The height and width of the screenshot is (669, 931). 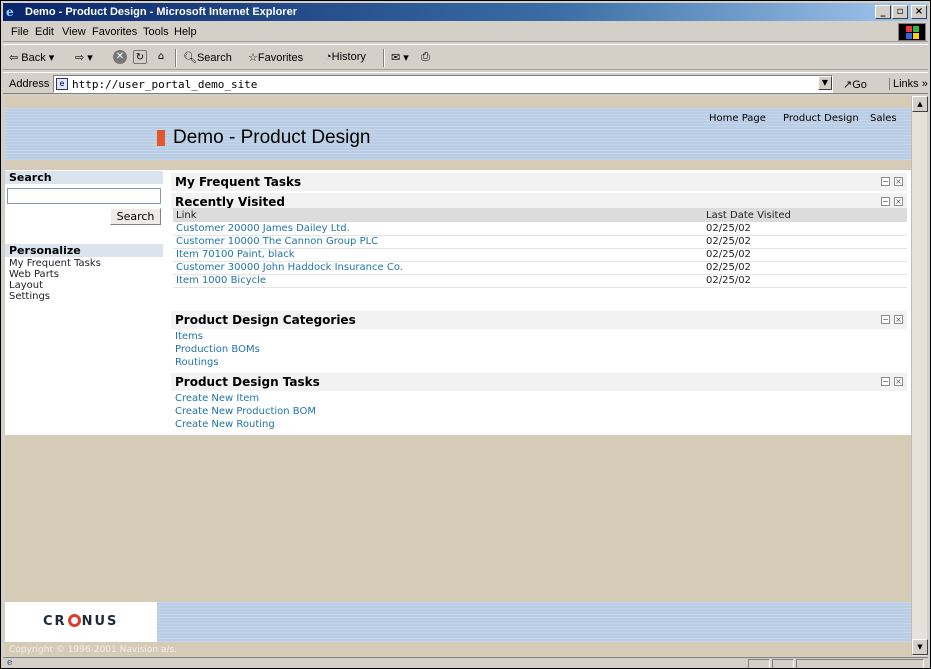 What do you see at coordinates (100, 621) in the screenshot?
I see `logo-text-right: NUS` at bounding box center [100, 621].